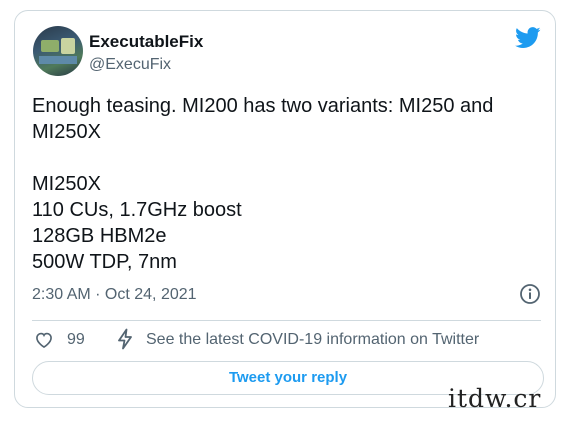 The width and height of the screenshot is (572, 424). Describe the element at coordinates (125, 339) in the screenshot. I see `lightning-bolt-icon` at that location.